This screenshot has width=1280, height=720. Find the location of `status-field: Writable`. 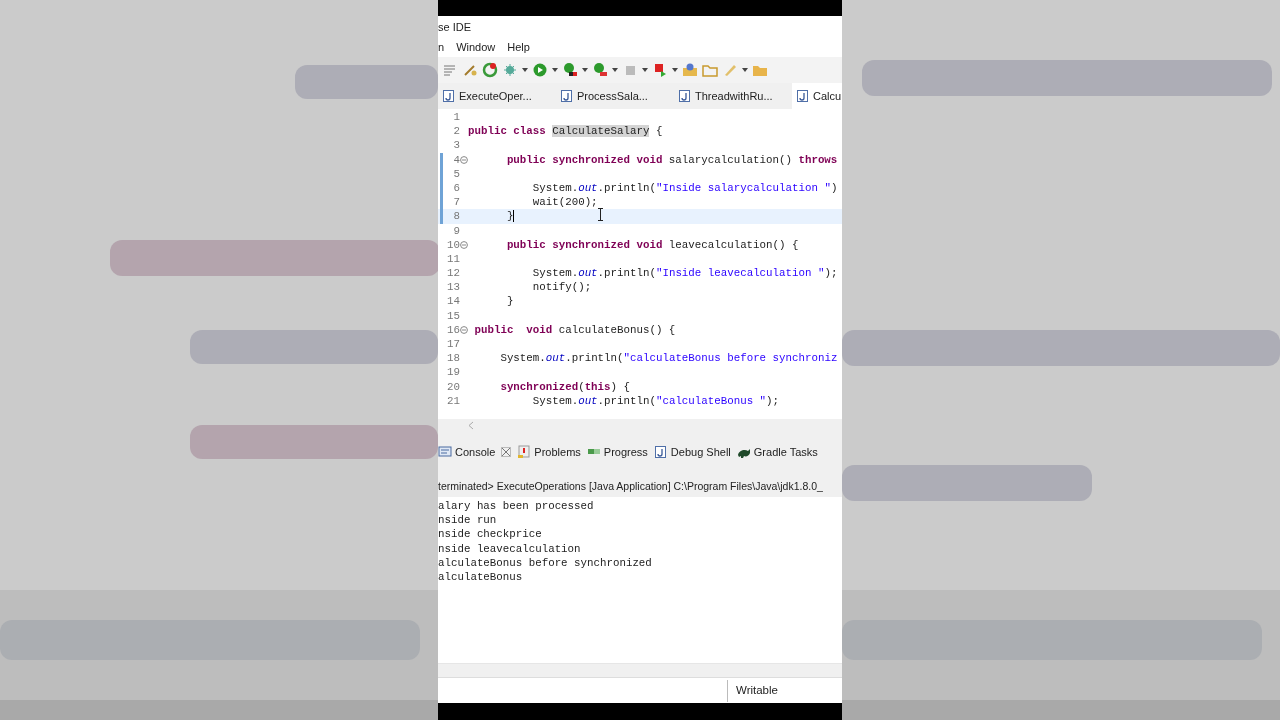

status-field: Writable is located at coordinates (752, 690).